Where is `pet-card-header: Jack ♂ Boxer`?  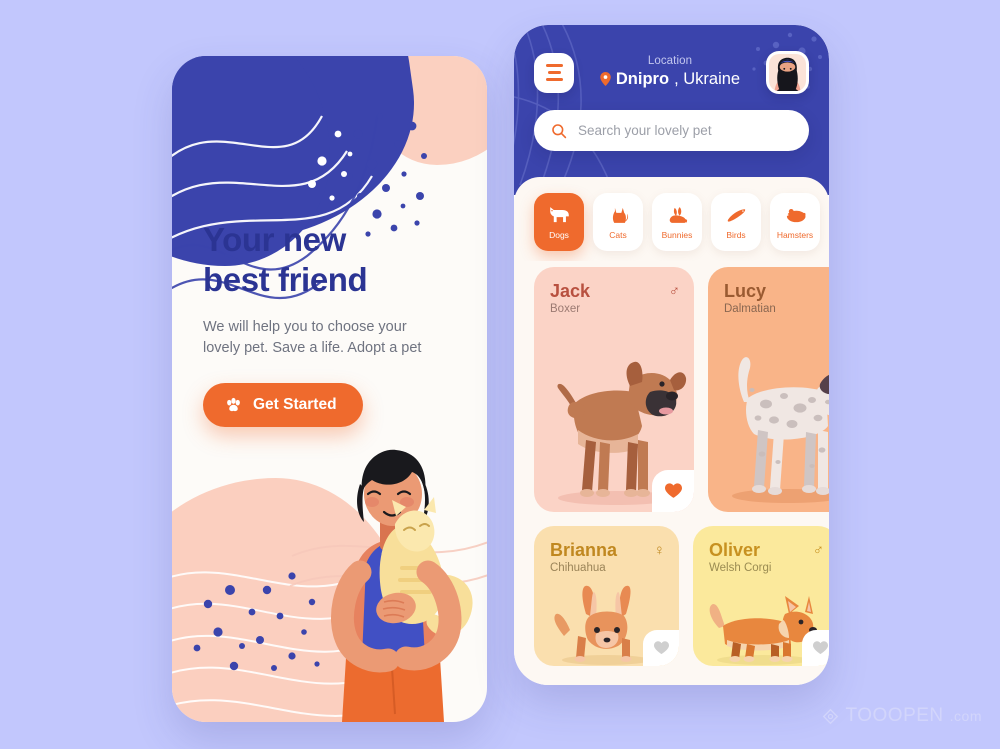
pet-card-header: Jack ♂ Boxer is located at coordinates (614, 291).